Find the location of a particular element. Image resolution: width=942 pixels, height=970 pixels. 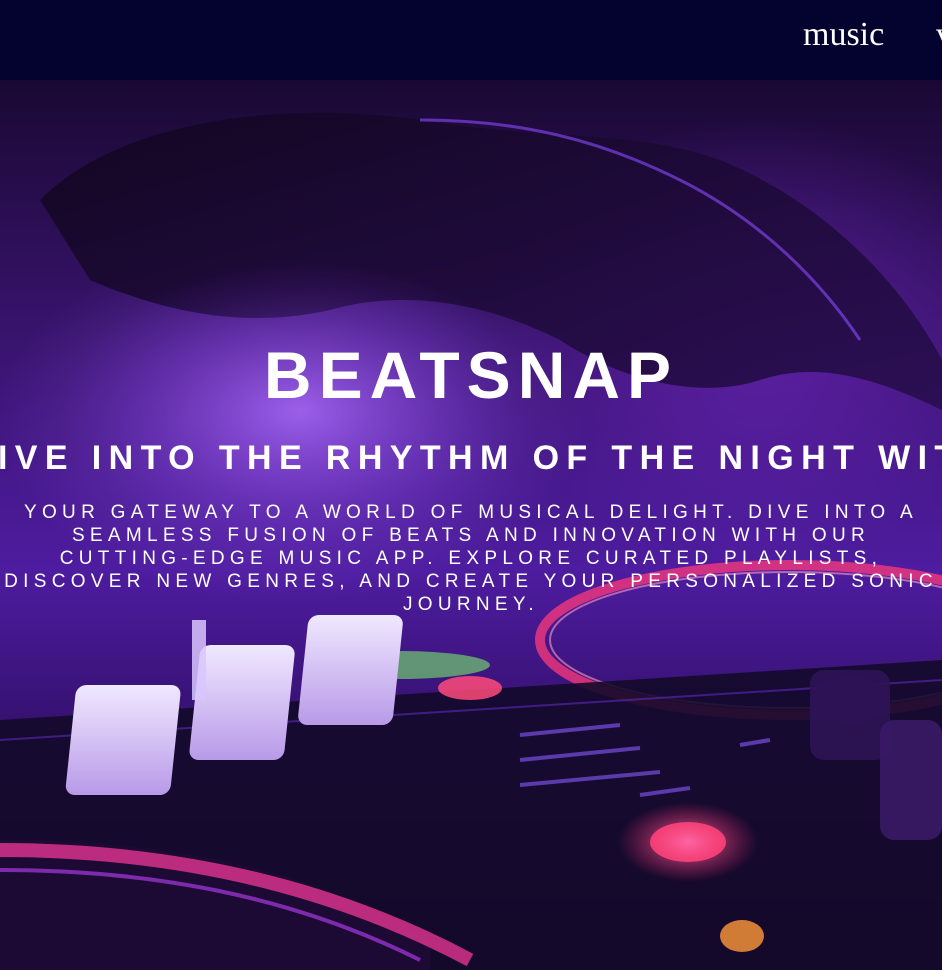

hero-title: BEATSNAP is located at coordinates (471, 375).